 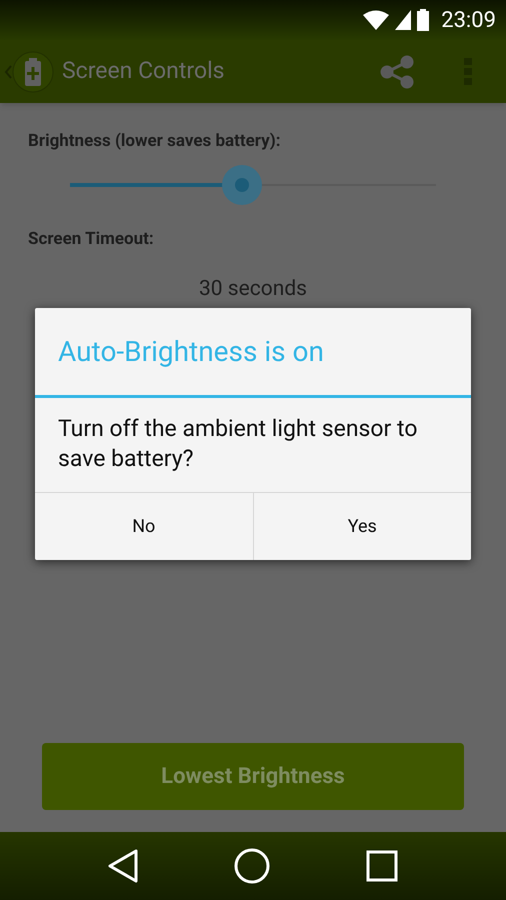 What do you see at coordinates (361, 526) in the screenshot?
I see `dialog-button: Yes` at bounding box center [361, 526].